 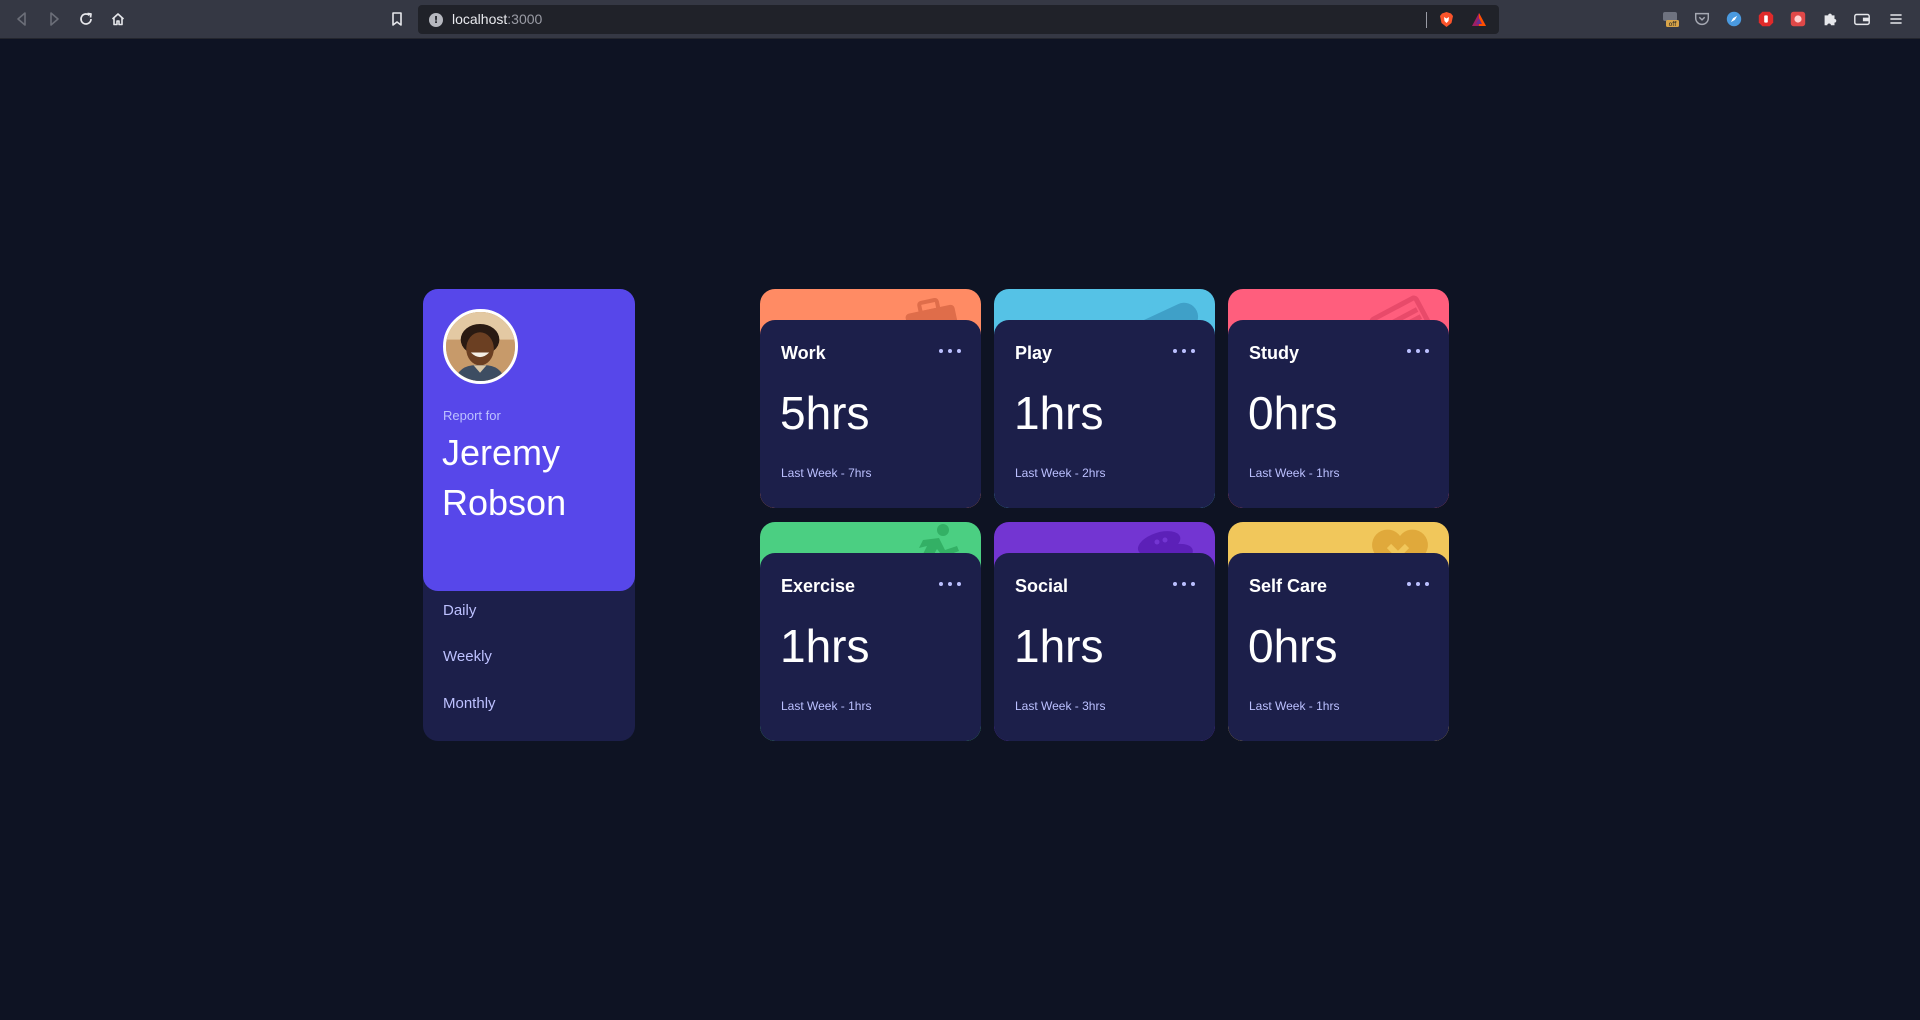 I want to click on activity-card-social: Social 1hrs Last Week - 3hrs, so click(x=1104, y=631).